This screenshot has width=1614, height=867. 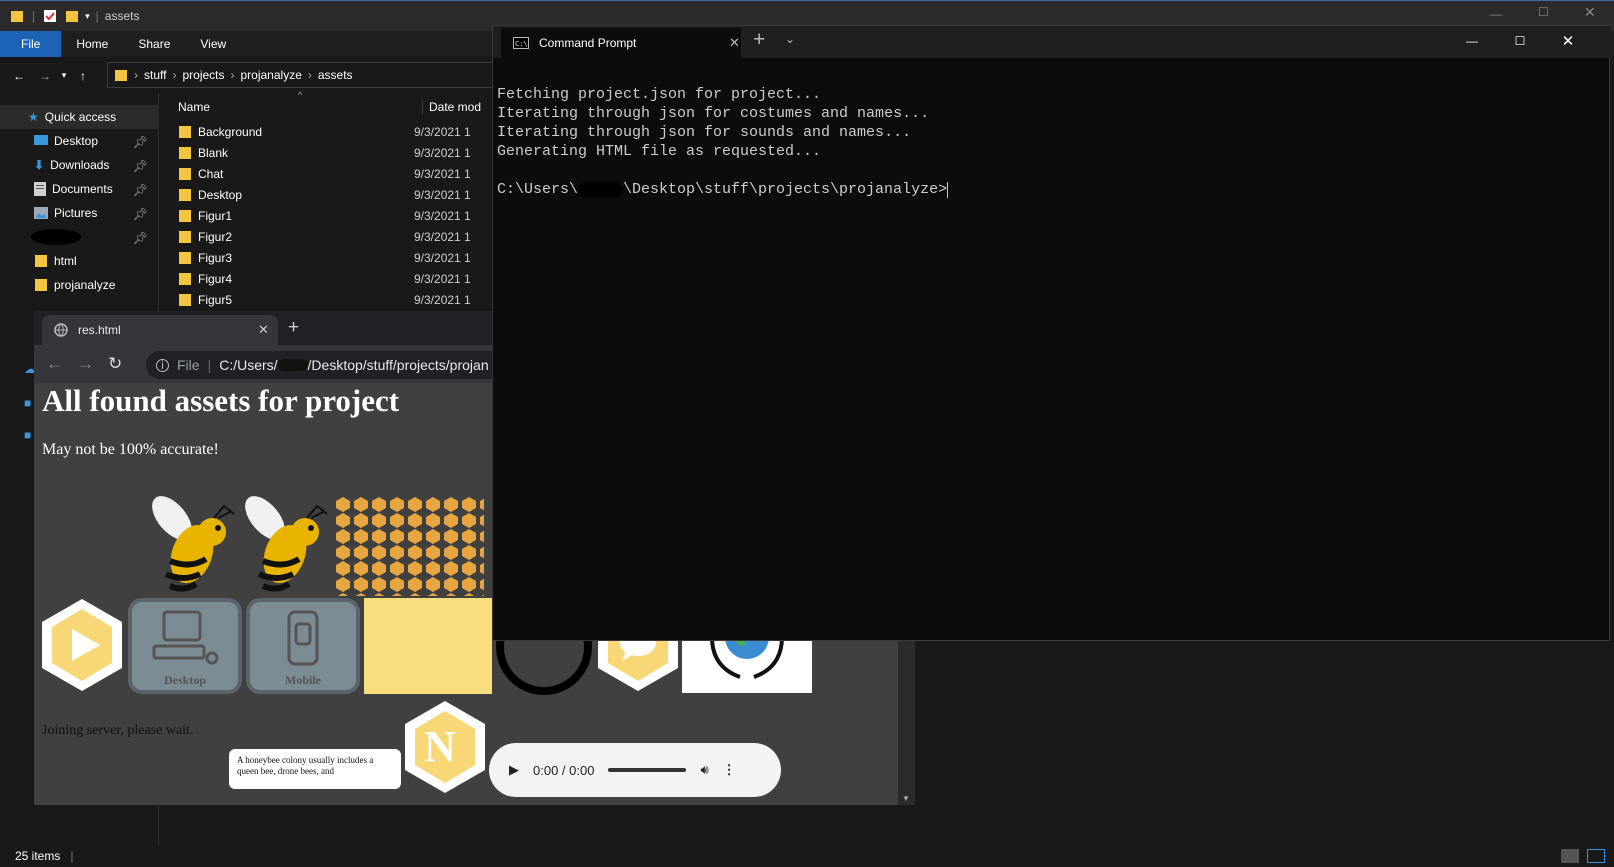 I want to click on terminal-tab: C:\ Command Prompt ✕, so click(x=621, y=43).